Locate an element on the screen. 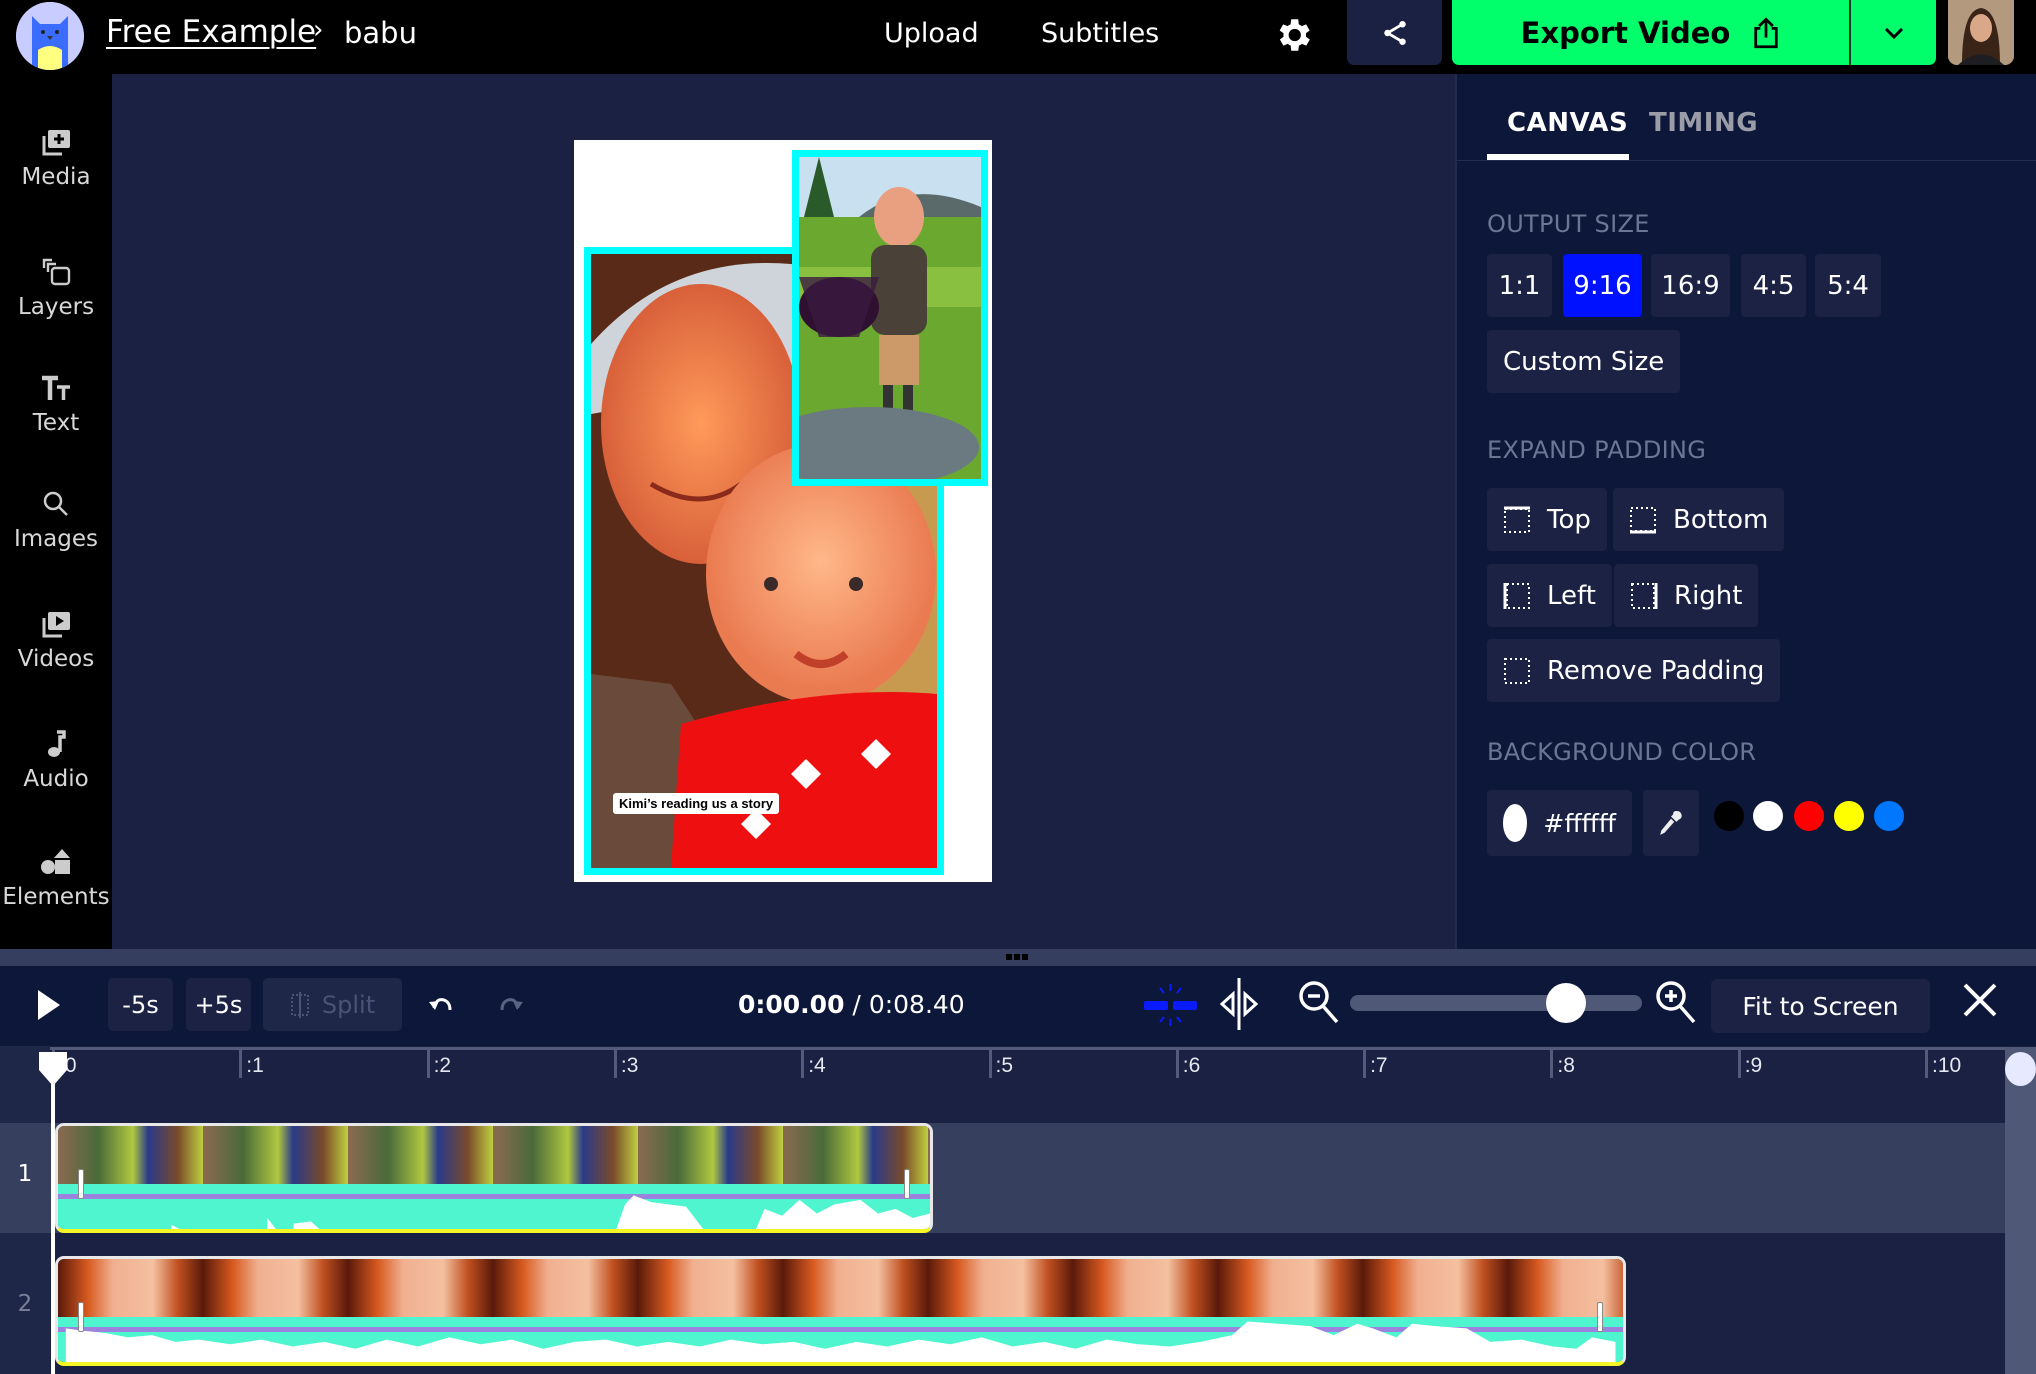 The height and width of the screenshot is (1374, 2036). background-color-value: #ffffff is located at coordinates (1579, 823).